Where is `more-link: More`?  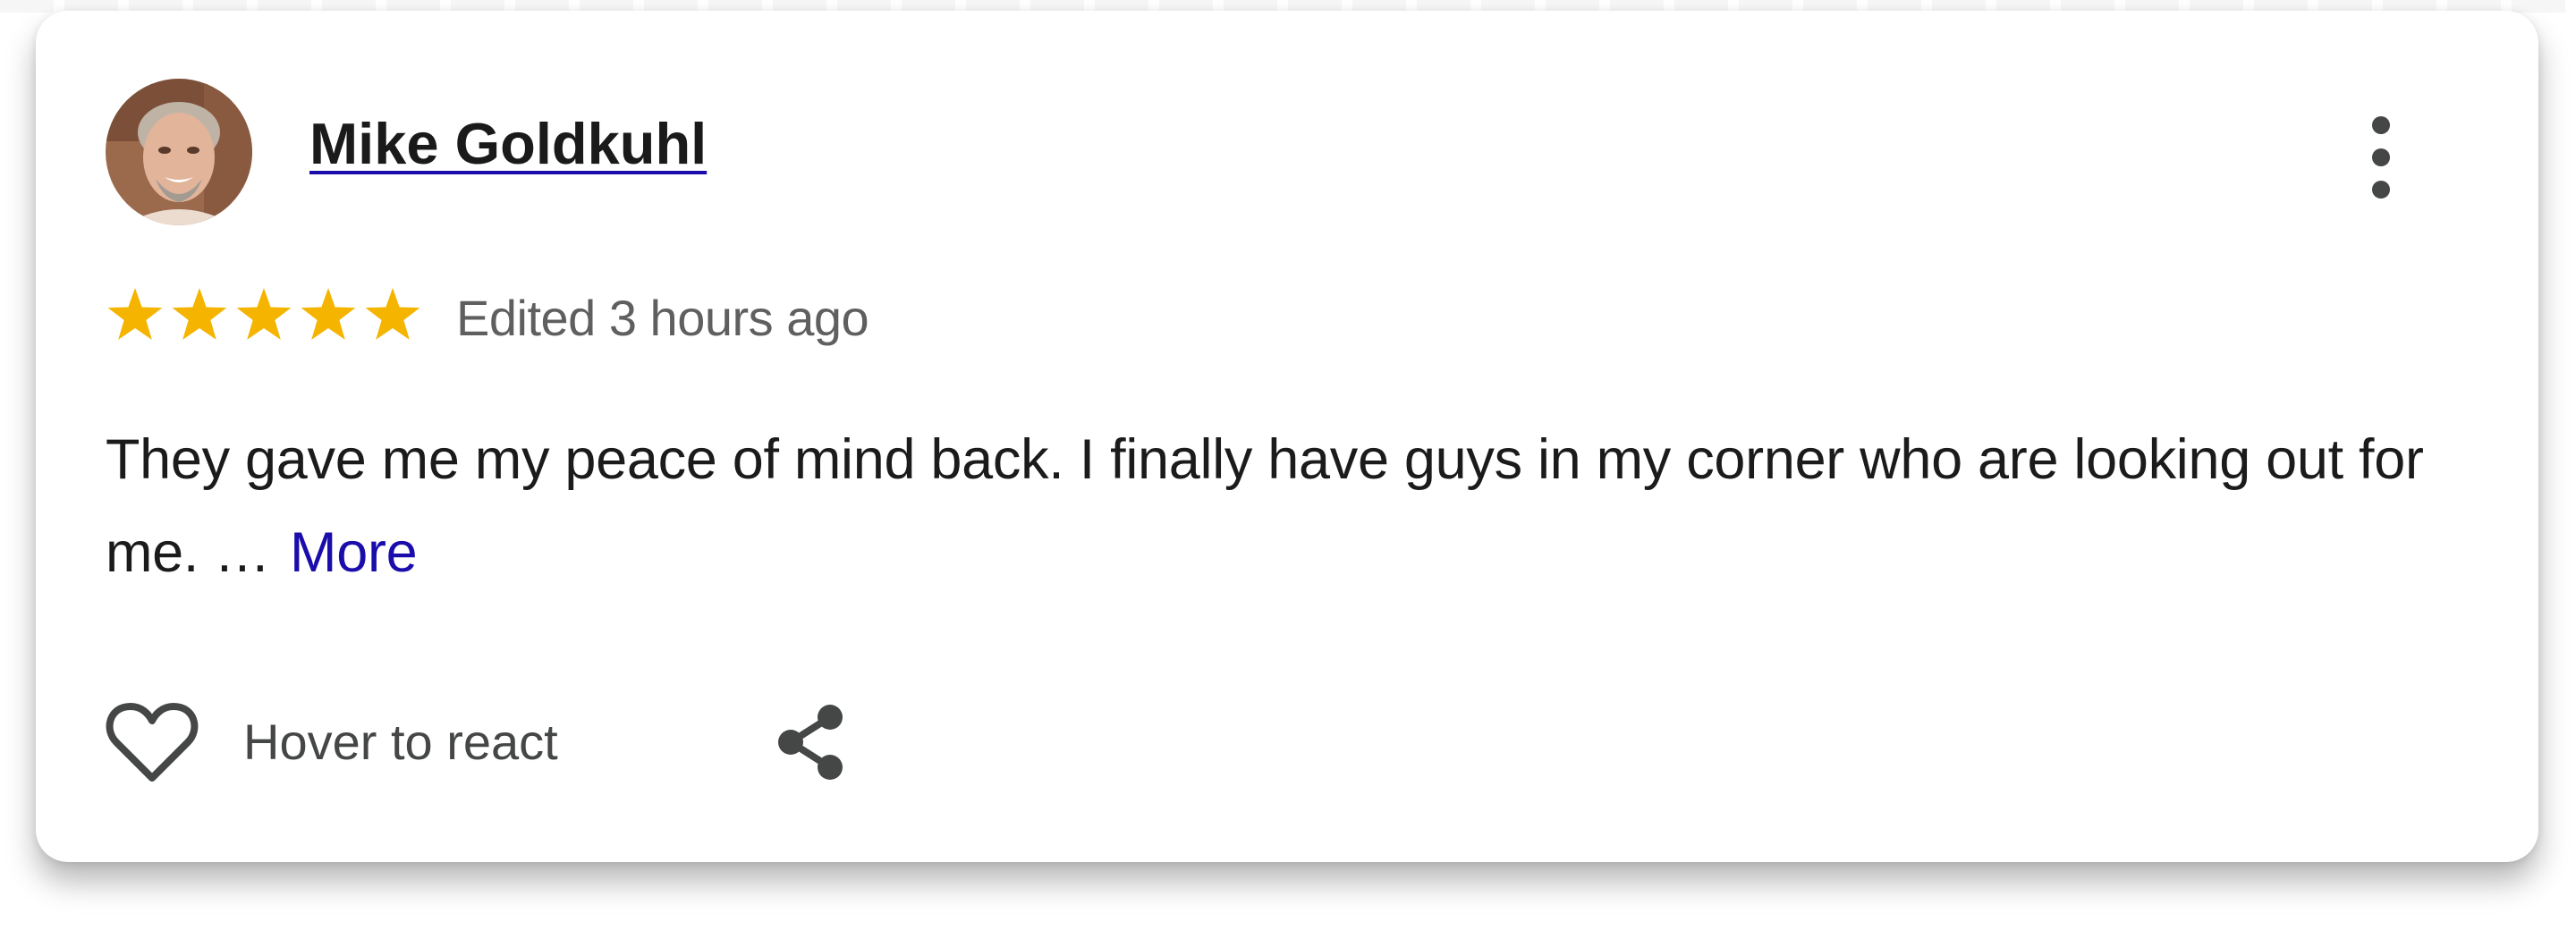
more-link: More is located at coordinates (354, 552).